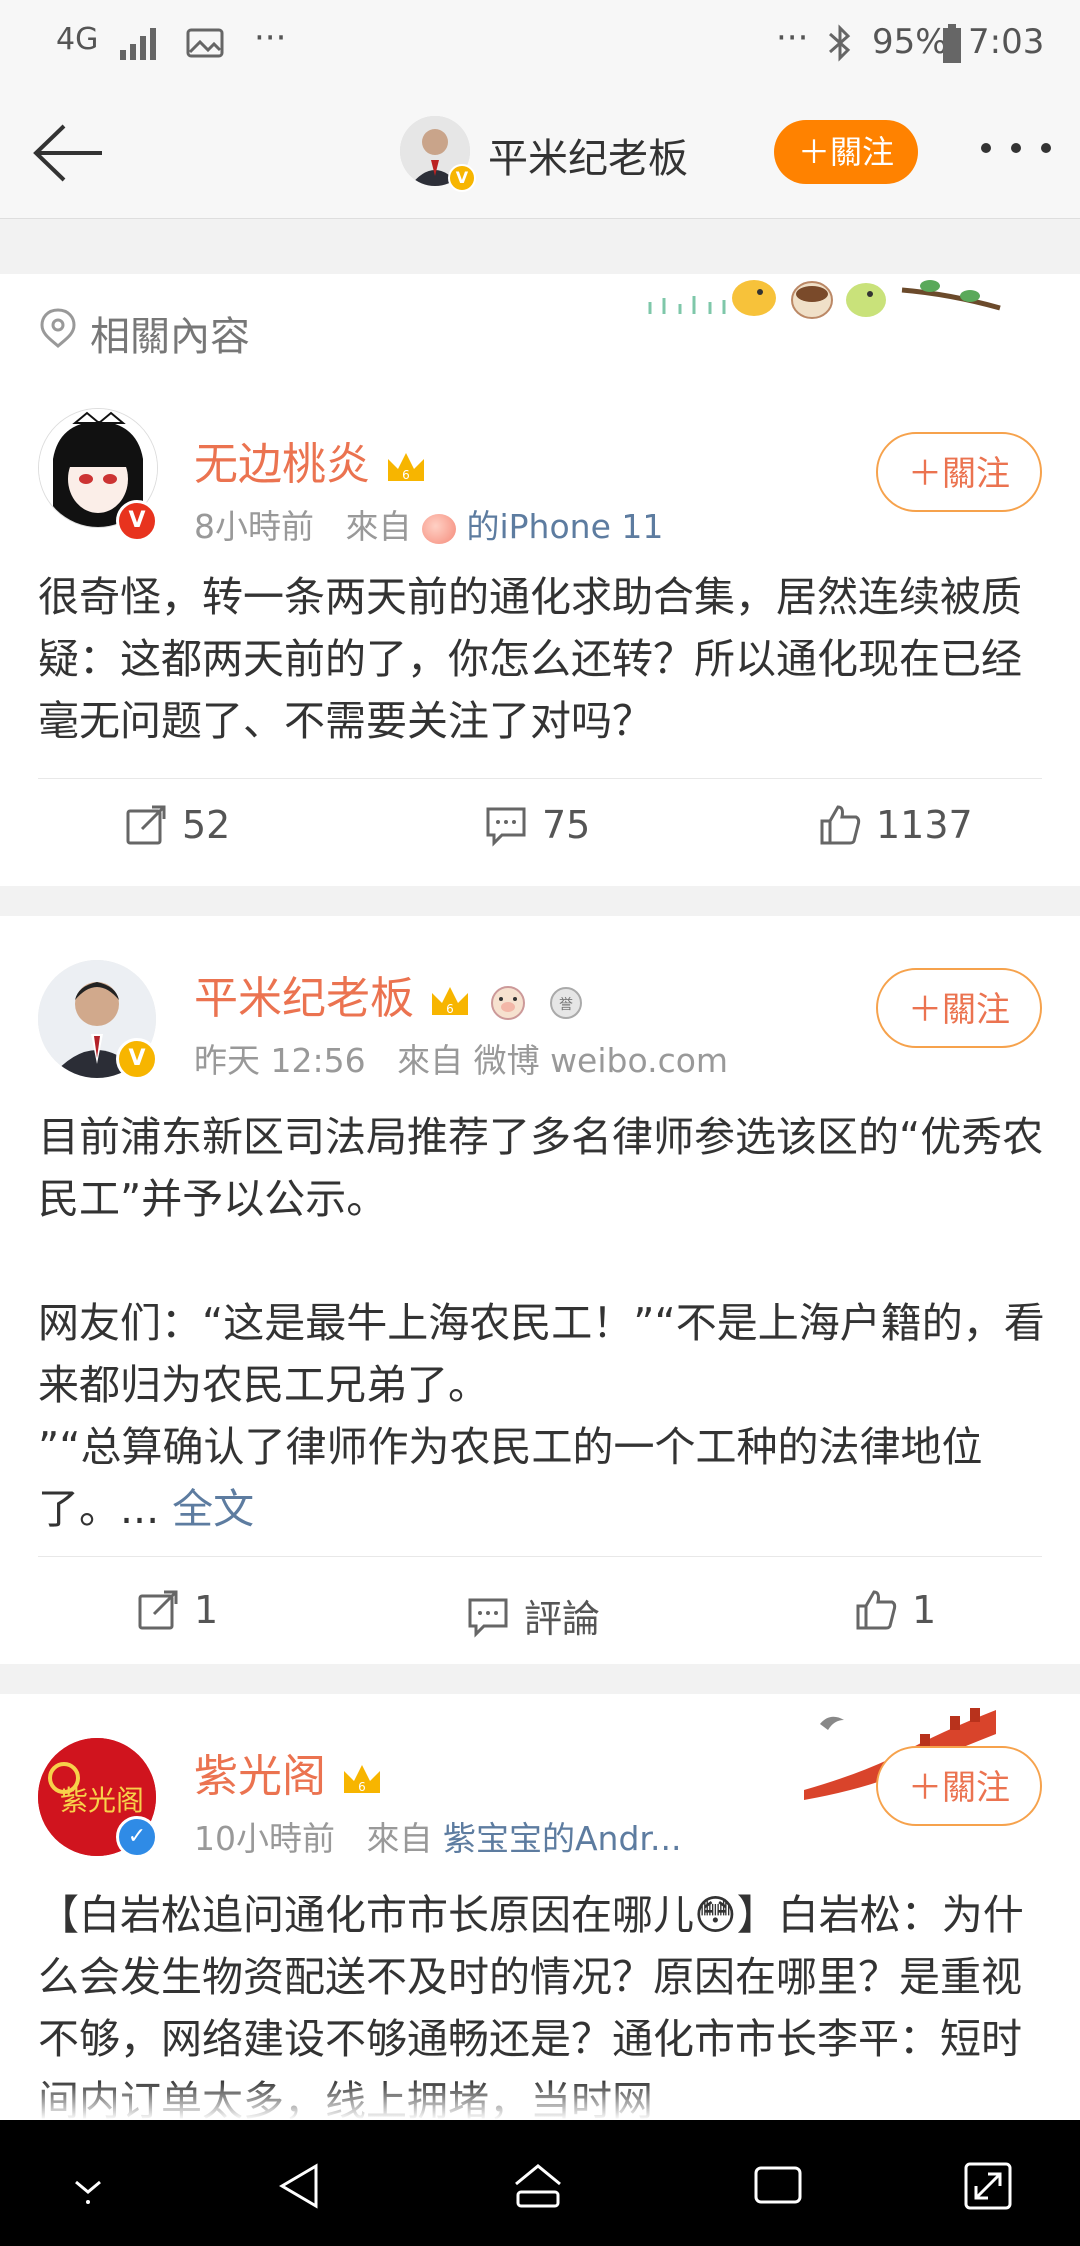  I want to click on hide-keyboard-icon, so click(88, 2186).